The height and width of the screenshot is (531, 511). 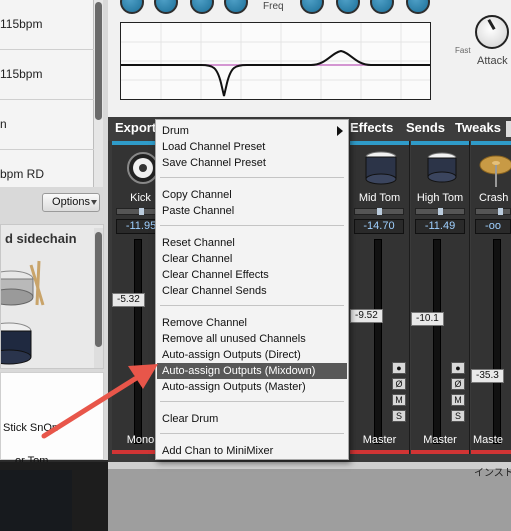 I want to click on knob-indicator, so click(x=491, y=24).